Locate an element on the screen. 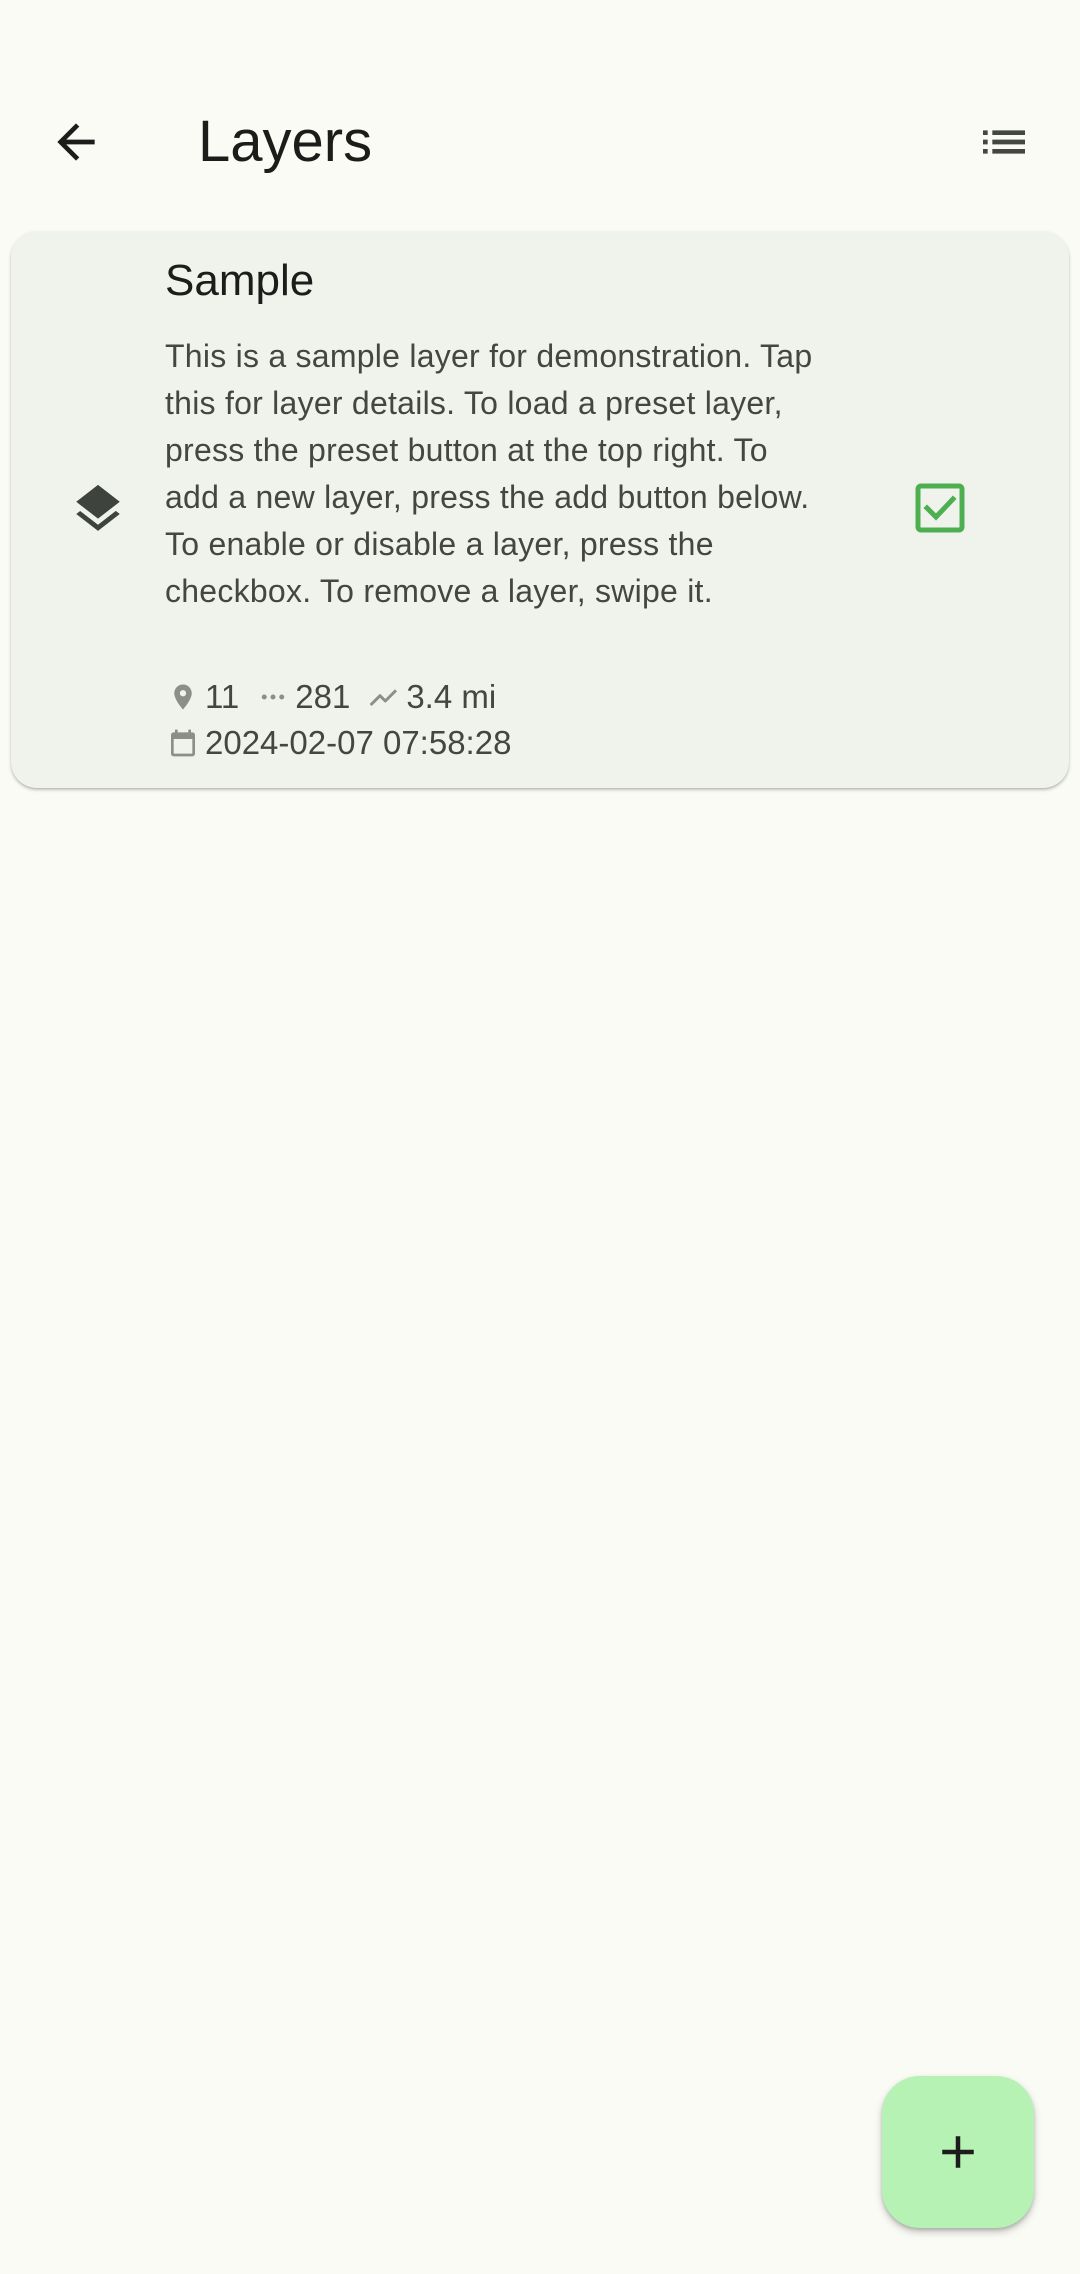 The width and height of the screenshot is (1080, 2274). back-button is located at coordinates (76, 142).